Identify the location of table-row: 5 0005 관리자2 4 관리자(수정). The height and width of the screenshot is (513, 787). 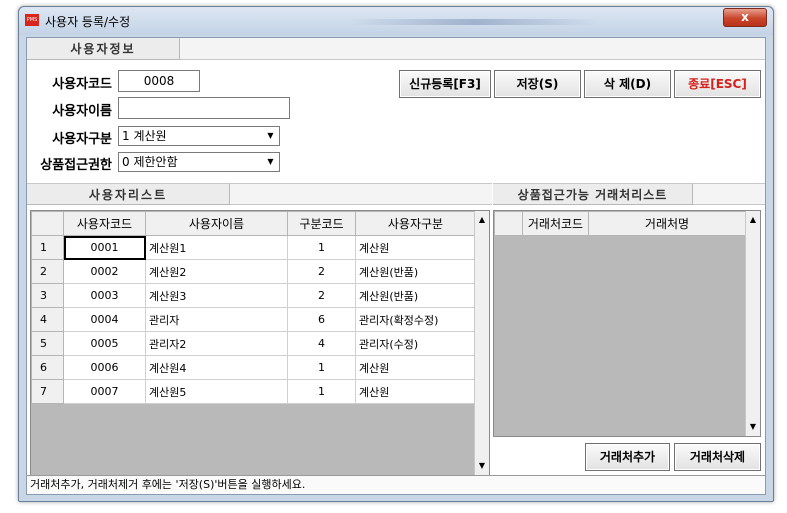
(253, 343).